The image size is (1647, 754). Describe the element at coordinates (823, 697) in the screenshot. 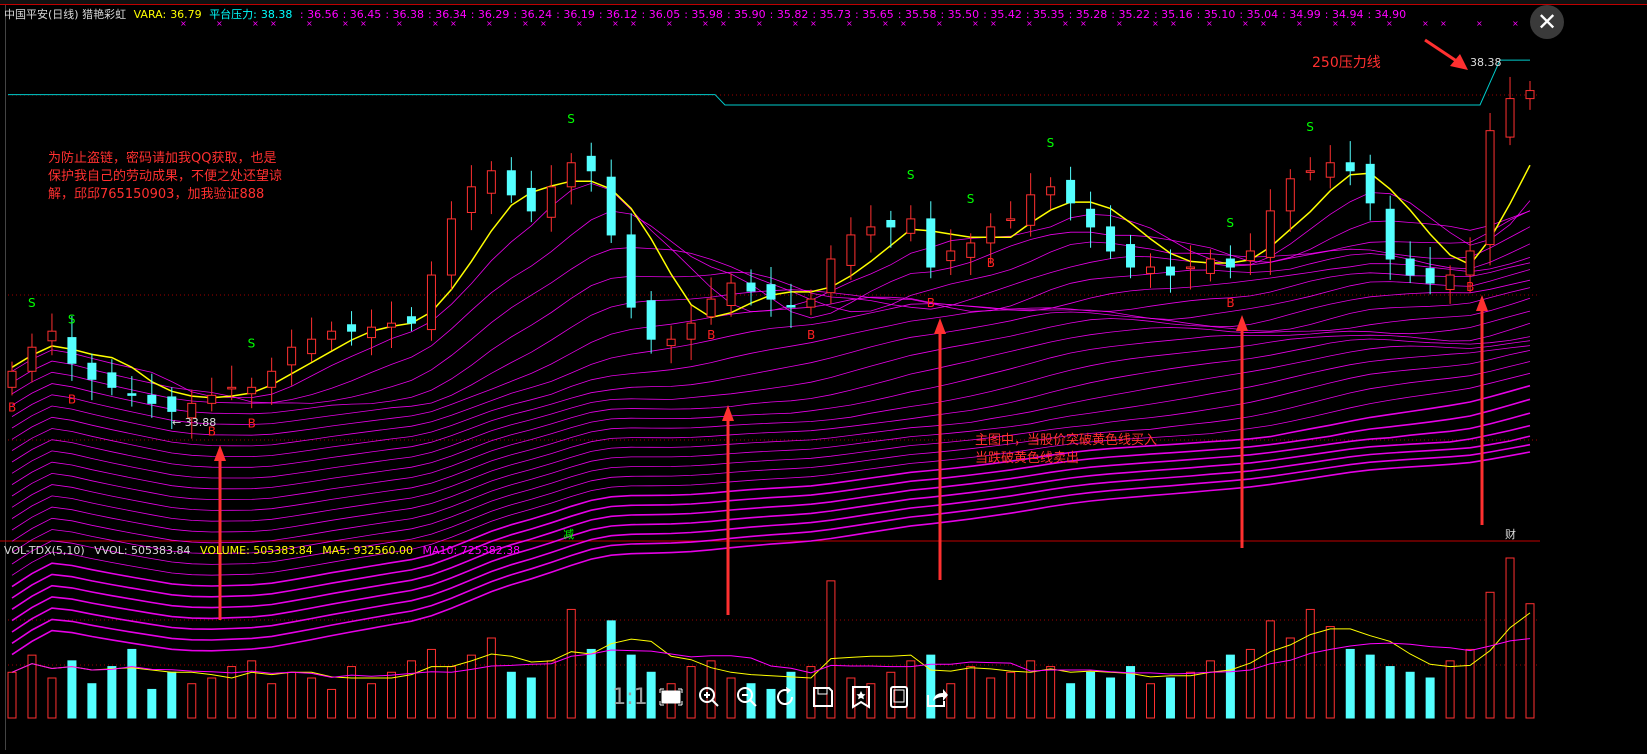

I see `save-button` at that location.